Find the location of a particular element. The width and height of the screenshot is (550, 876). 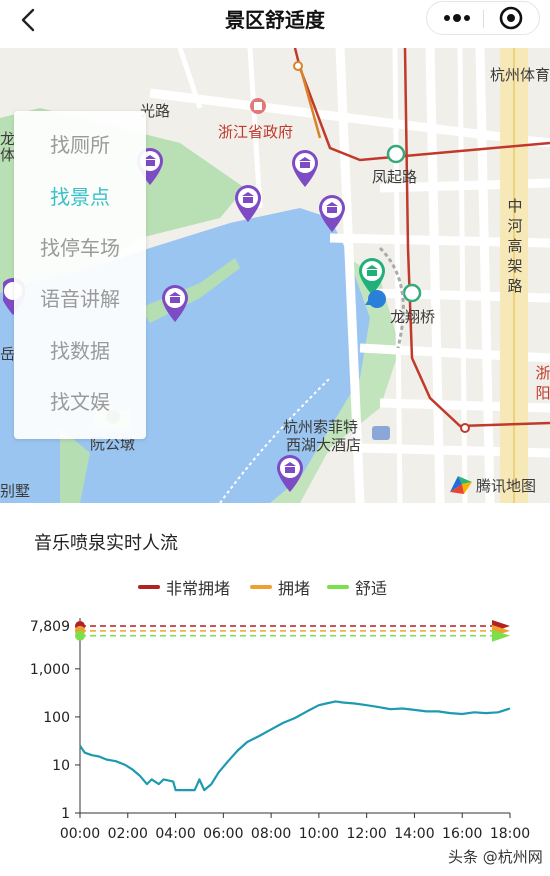

x-tick-label: 12:00 is located at coordinates (366, 834).